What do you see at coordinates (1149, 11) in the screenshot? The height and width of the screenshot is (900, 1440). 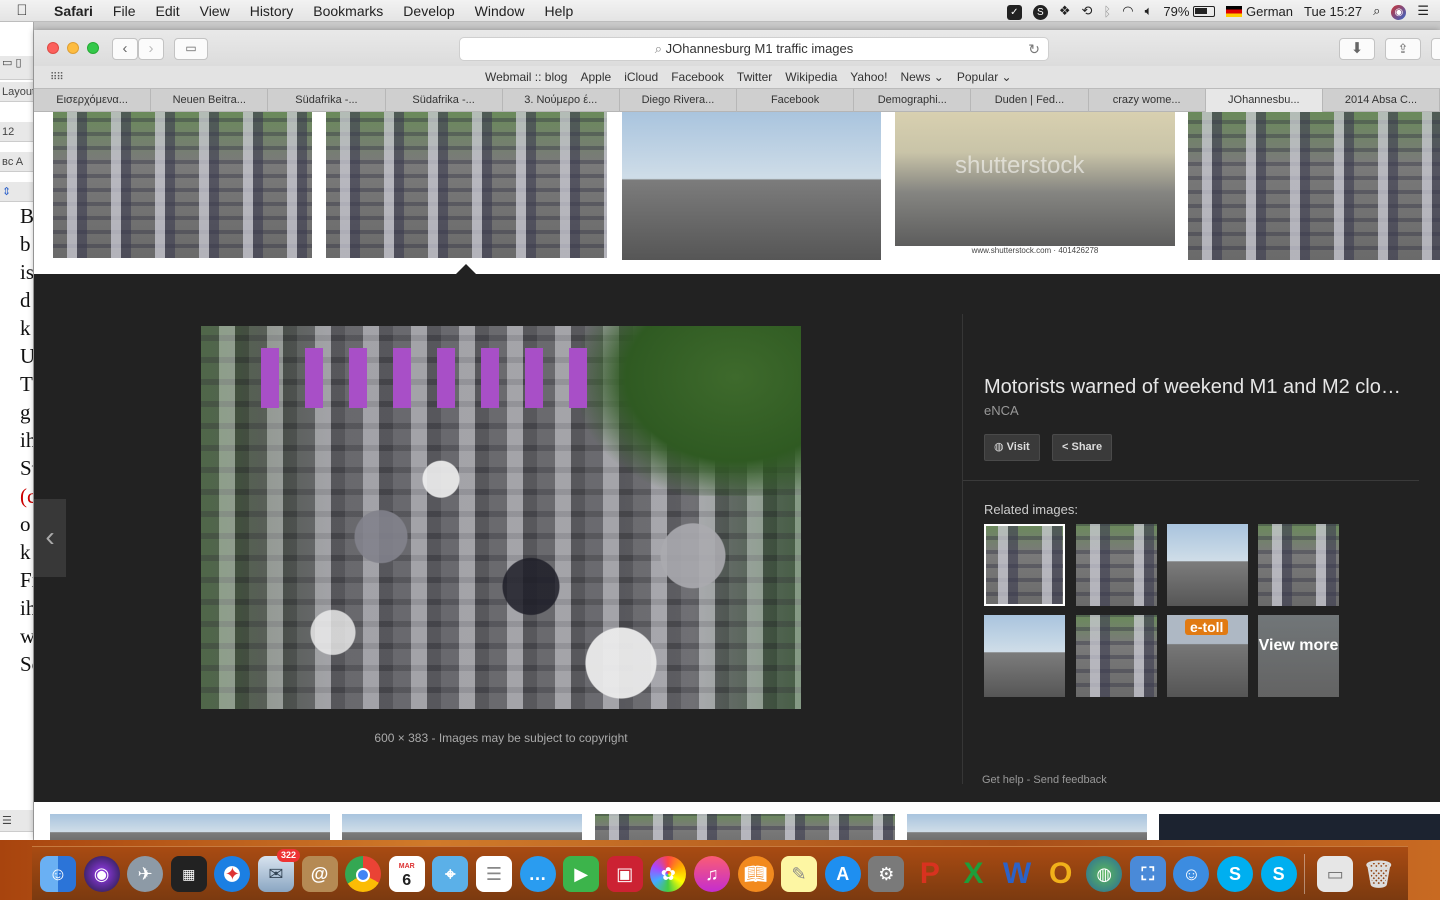 I see `volume-icon: 🔈︎` at bounding box center [1149, 11].